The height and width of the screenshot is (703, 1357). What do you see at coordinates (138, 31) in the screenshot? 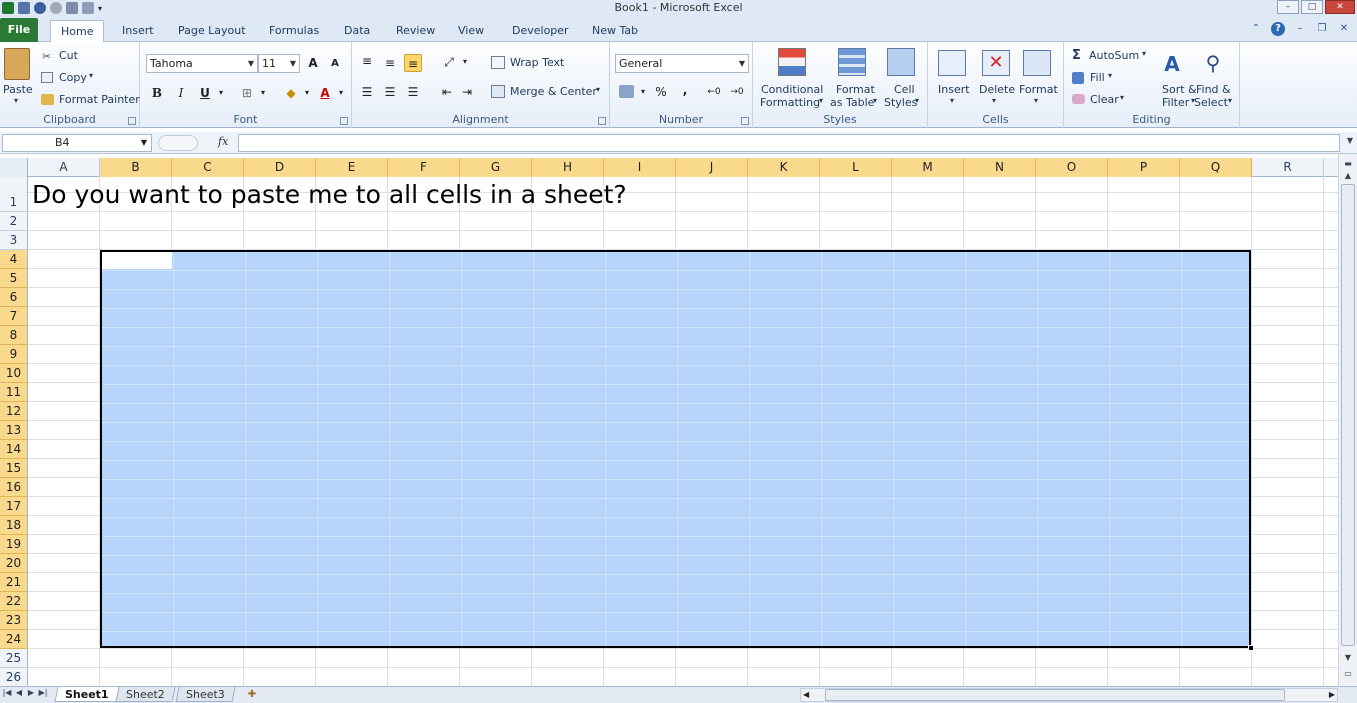
I see `tab-insert: Insert` at bounding box center [138, 31].